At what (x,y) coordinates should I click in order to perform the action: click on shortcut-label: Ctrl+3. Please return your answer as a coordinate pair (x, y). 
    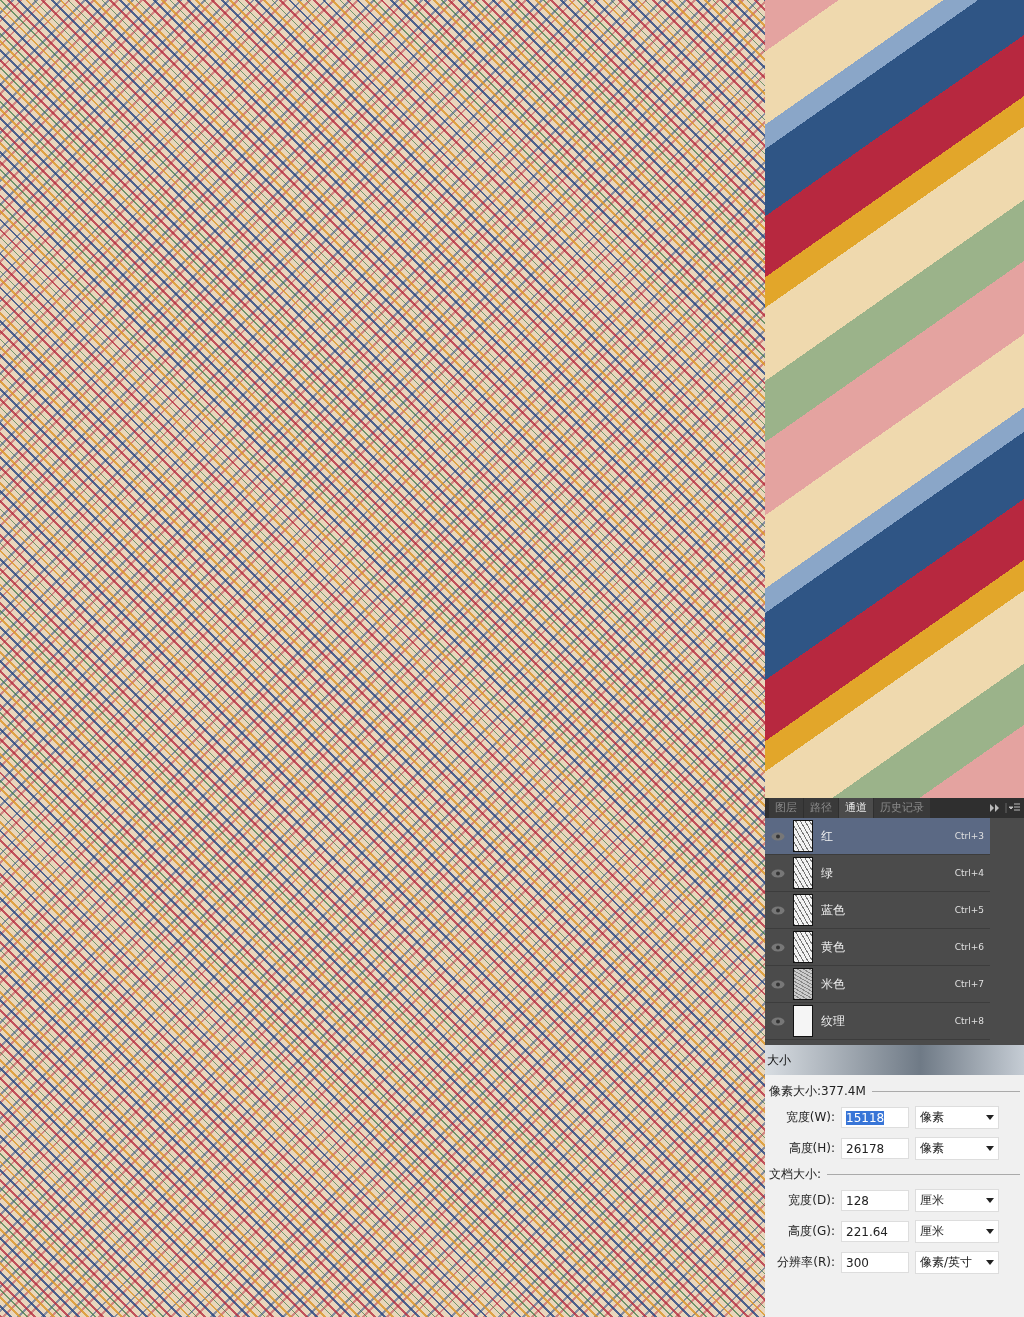
    Looking at the image, I should click on (969, 836).